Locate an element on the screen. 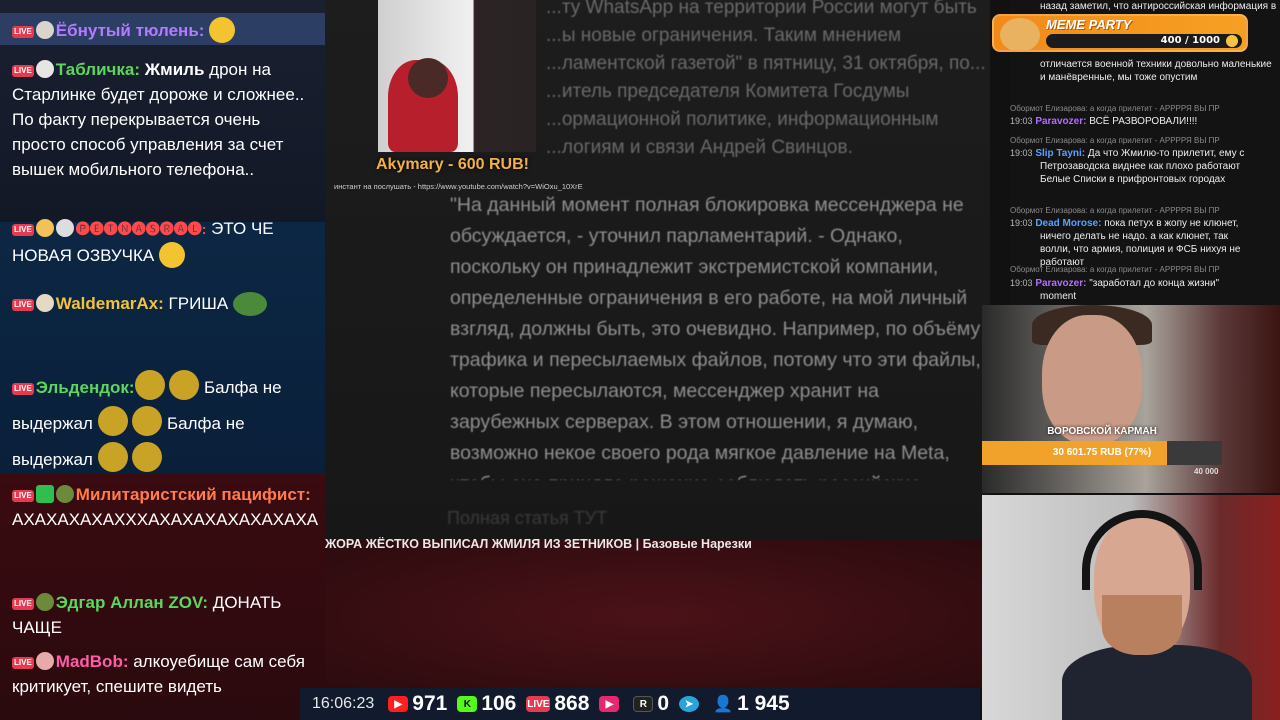 The image size is (1280, 720). chat-message: LIVE Ёбнутый тюлень: is located at coordinates (162, 30).